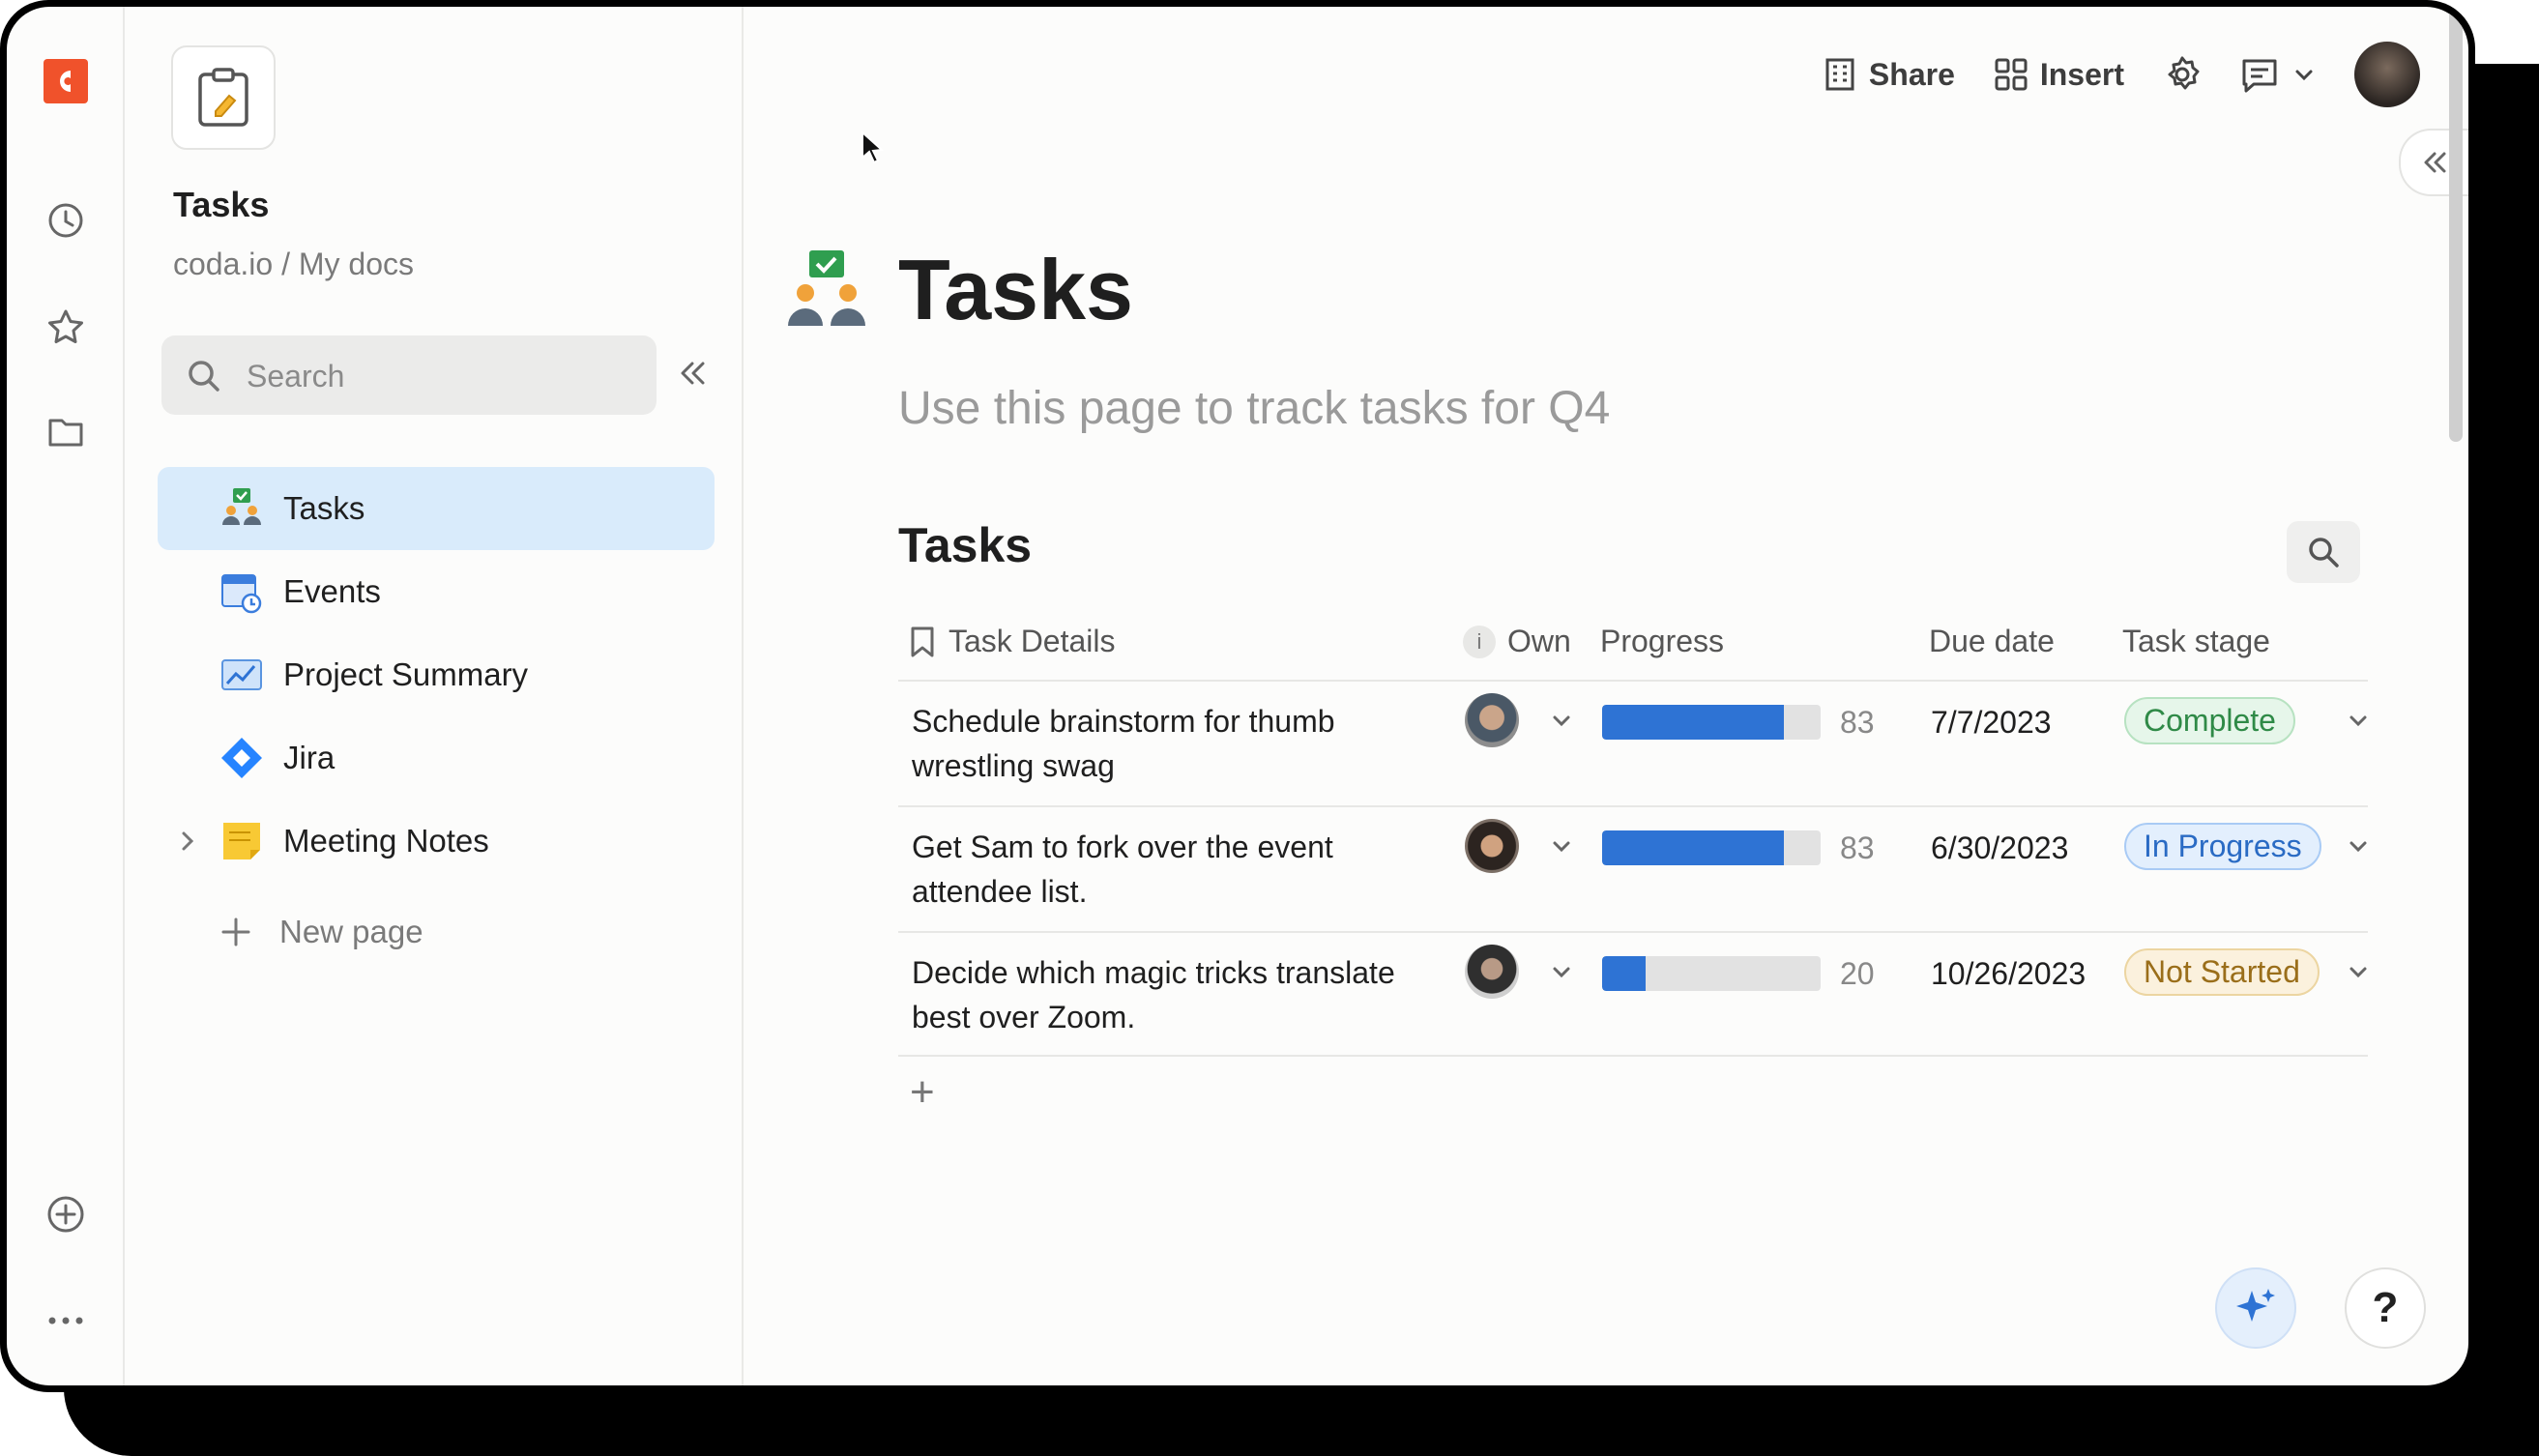  I want to click on plus-icon, so click(235, 932).